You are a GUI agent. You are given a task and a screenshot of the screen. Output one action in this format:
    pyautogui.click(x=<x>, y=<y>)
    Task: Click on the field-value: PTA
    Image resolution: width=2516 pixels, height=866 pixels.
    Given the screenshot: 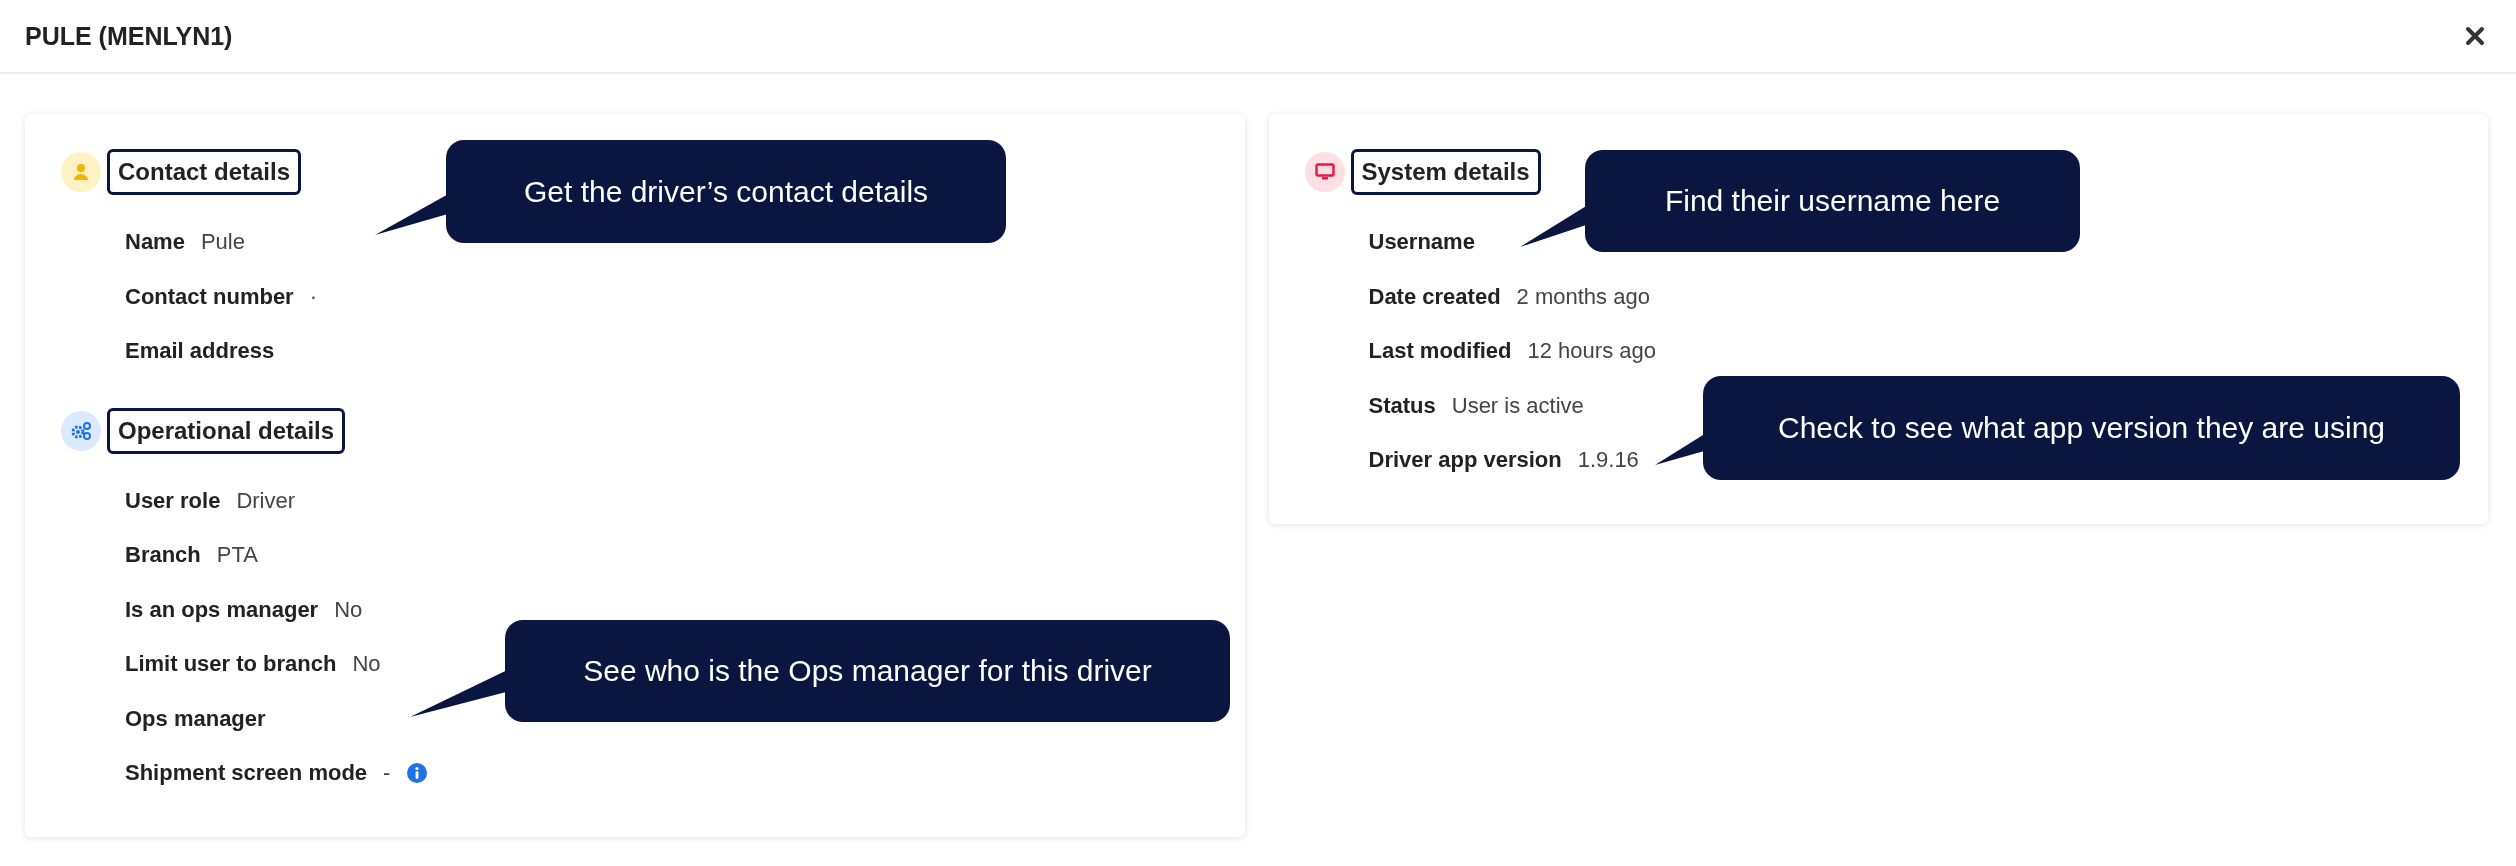 What is the action you would take?
    pyautogui.click(x=237, y=555)
    